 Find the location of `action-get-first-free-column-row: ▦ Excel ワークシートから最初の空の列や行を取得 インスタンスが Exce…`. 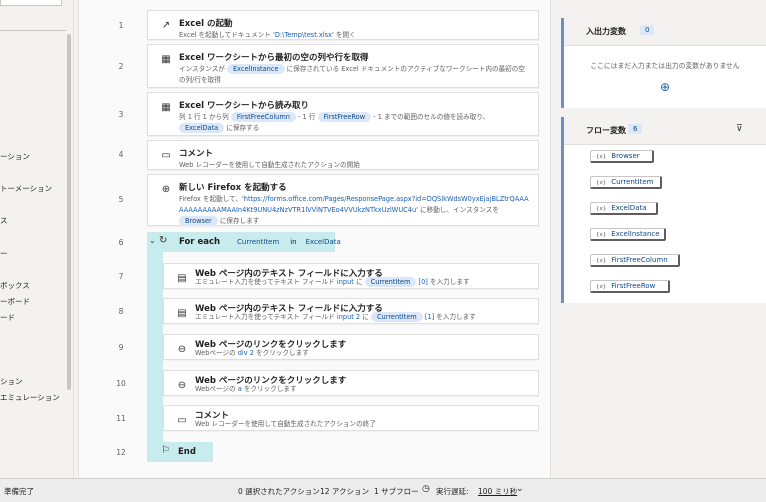

action-get-first-free-column-row: ▦ Excel ワークシートから最初の空の列や行を取得 インスタンスが Exce… is located at coordinates (343, 66).